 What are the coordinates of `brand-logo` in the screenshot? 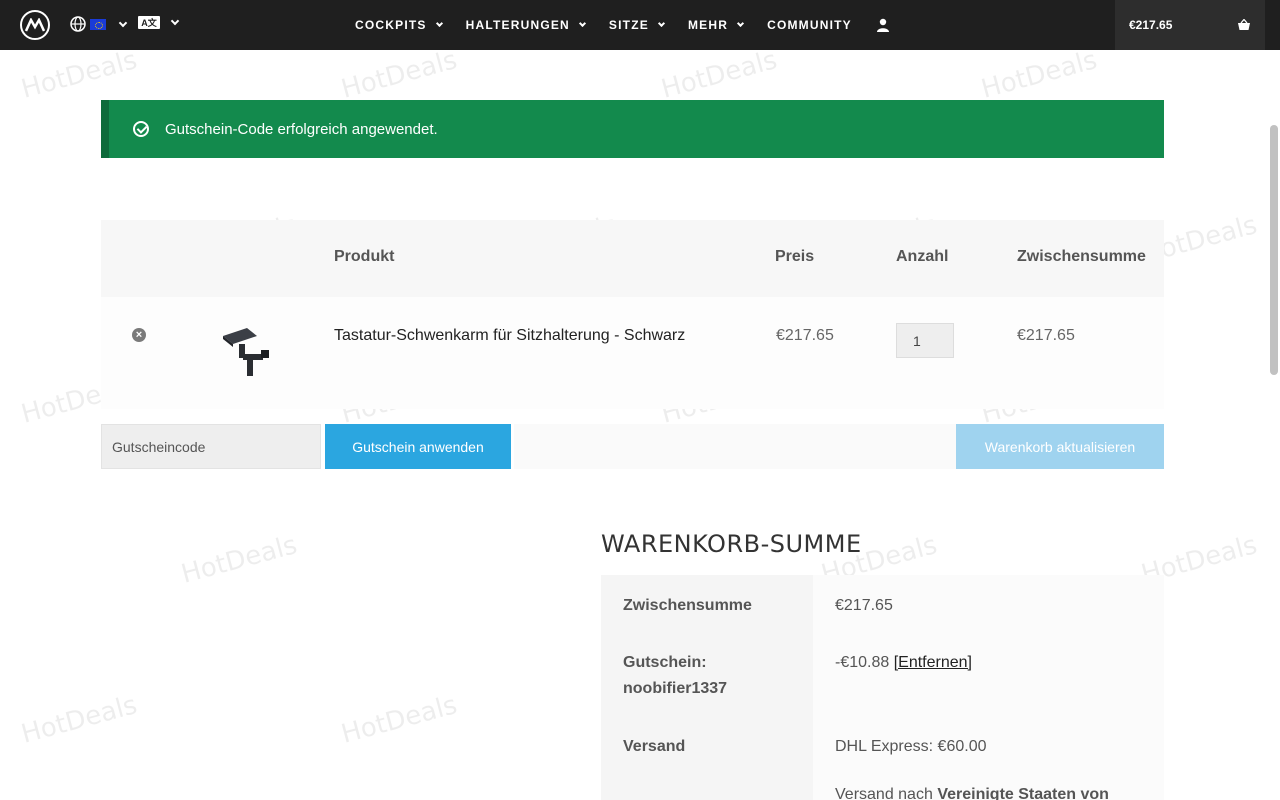 It's located at (35, 25).